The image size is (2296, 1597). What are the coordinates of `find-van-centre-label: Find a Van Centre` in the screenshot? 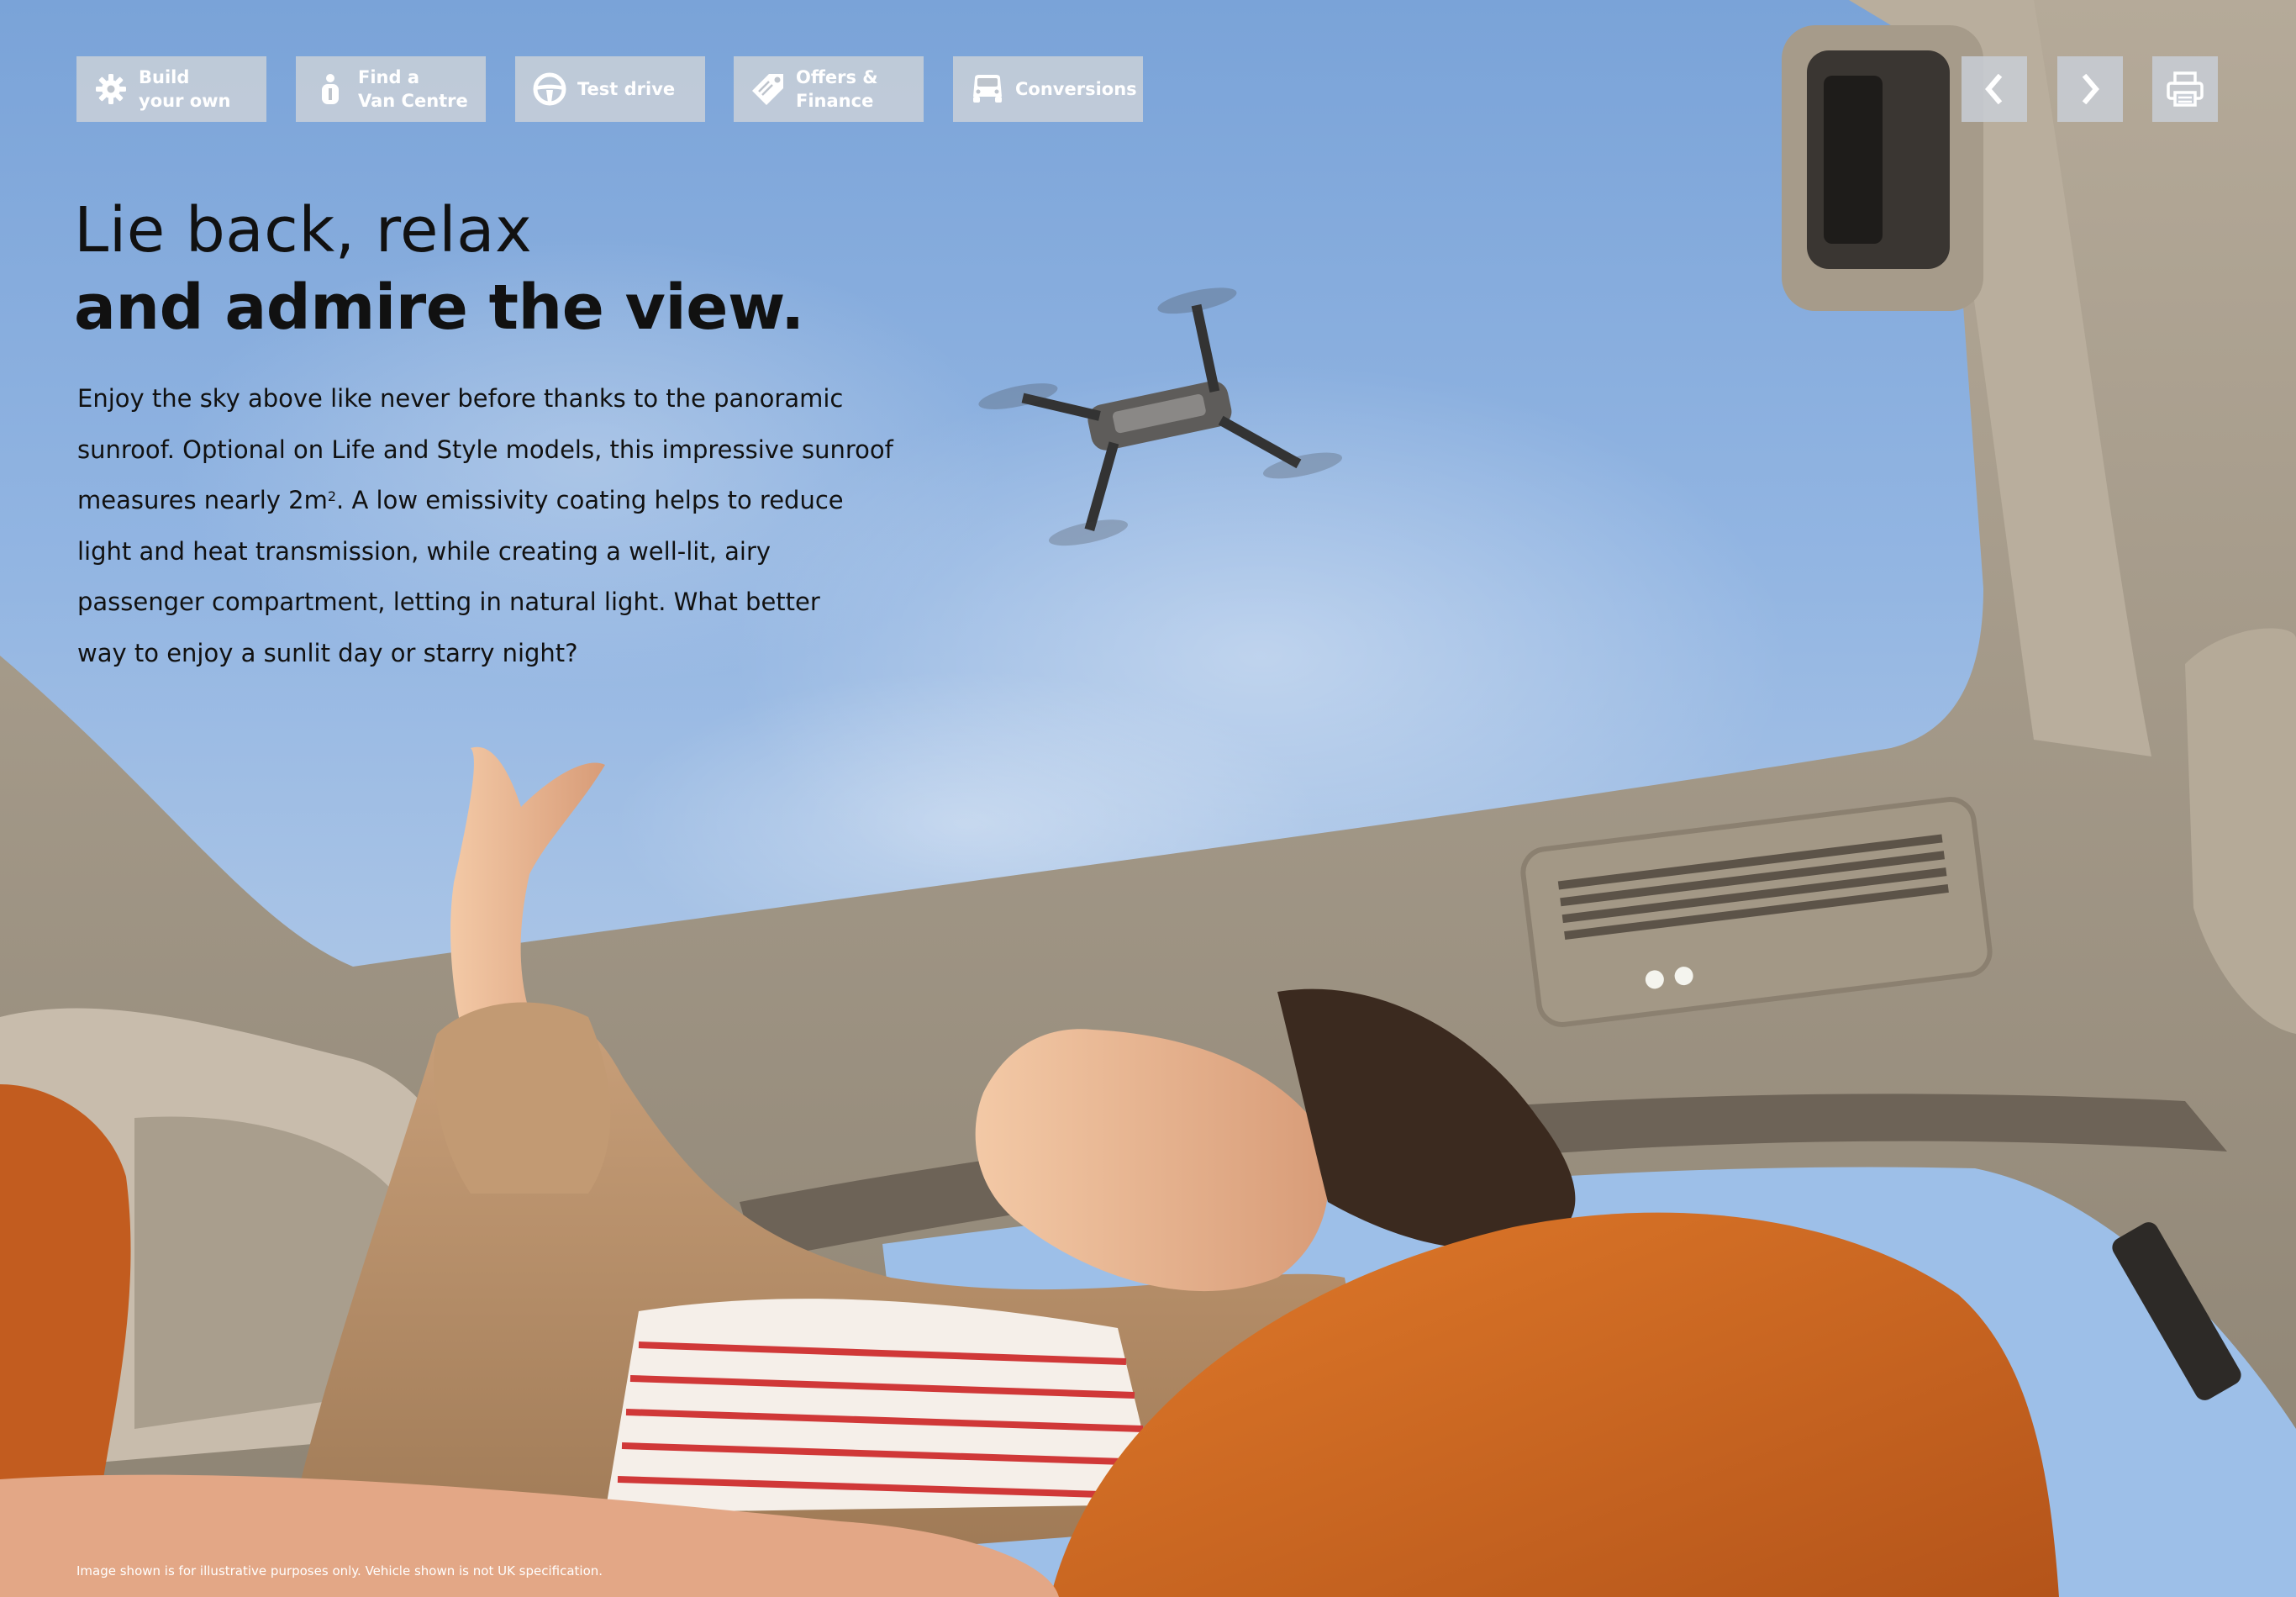 It's located at (413, 89).